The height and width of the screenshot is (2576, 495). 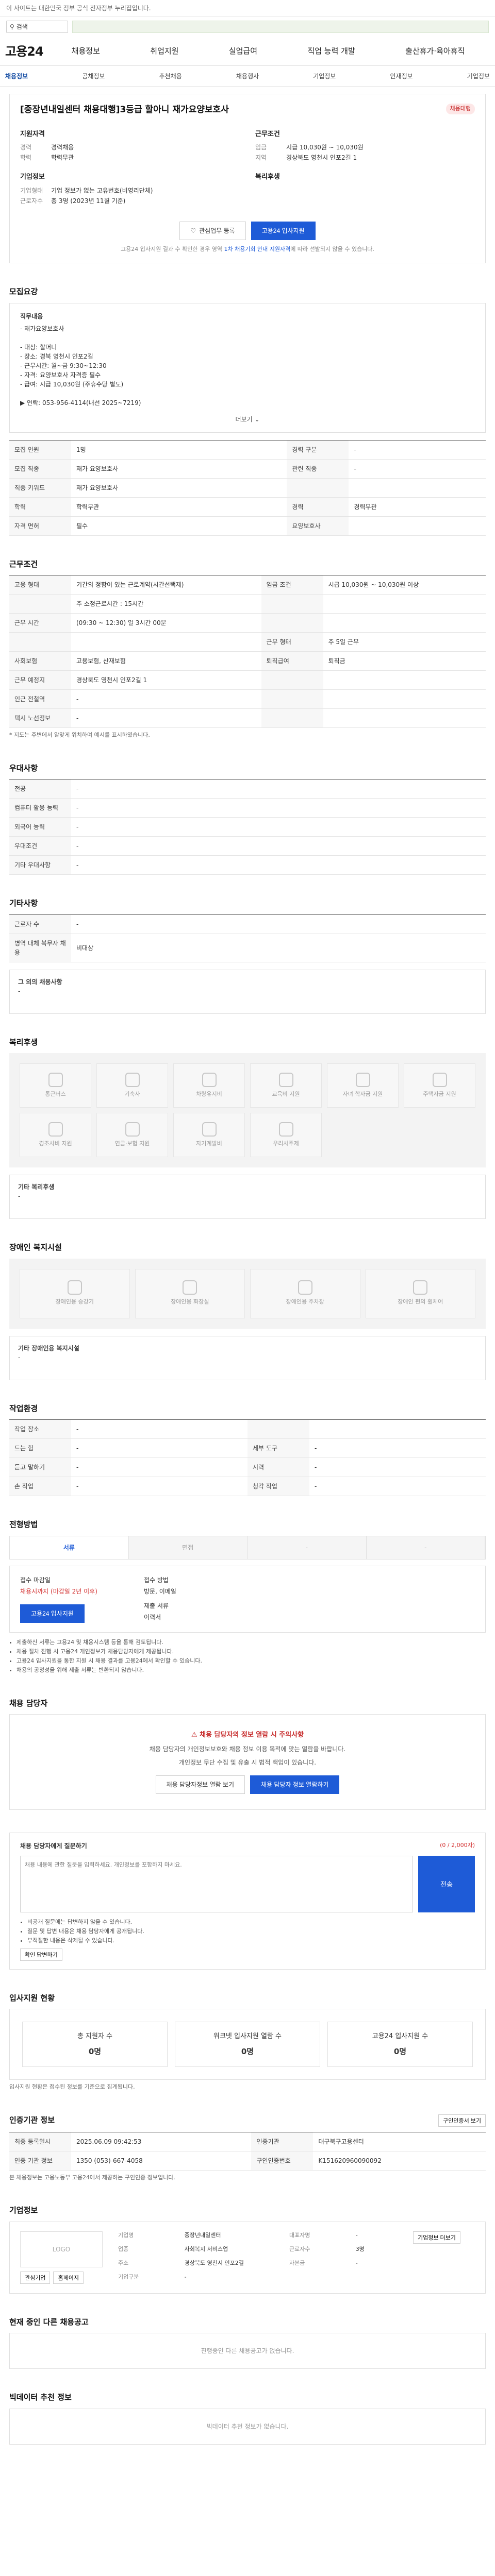 I want to click on bullet-item: 질문 및 답변 내용은 채용 담당자에게 공개됩니다., so click(x=251, y=1931).